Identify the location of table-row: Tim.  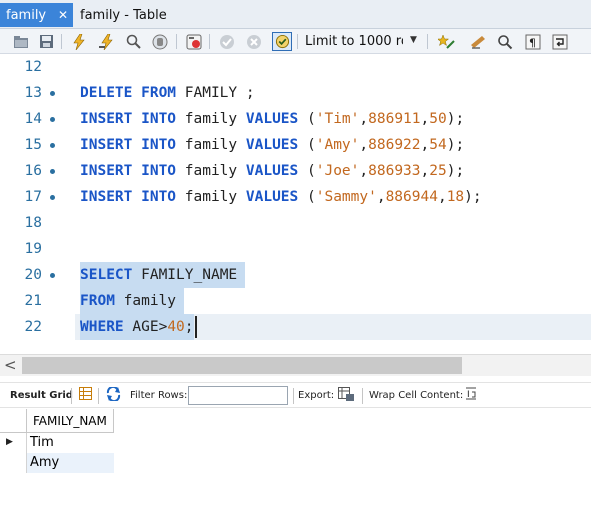
(70, 443).